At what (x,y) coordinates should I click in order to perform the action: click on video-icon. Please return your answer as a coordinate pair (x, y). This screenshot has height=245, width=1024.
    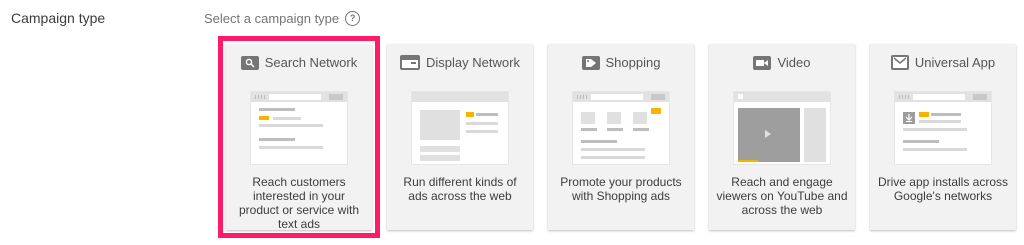
    Looking at the image, I should click on (762, 62).